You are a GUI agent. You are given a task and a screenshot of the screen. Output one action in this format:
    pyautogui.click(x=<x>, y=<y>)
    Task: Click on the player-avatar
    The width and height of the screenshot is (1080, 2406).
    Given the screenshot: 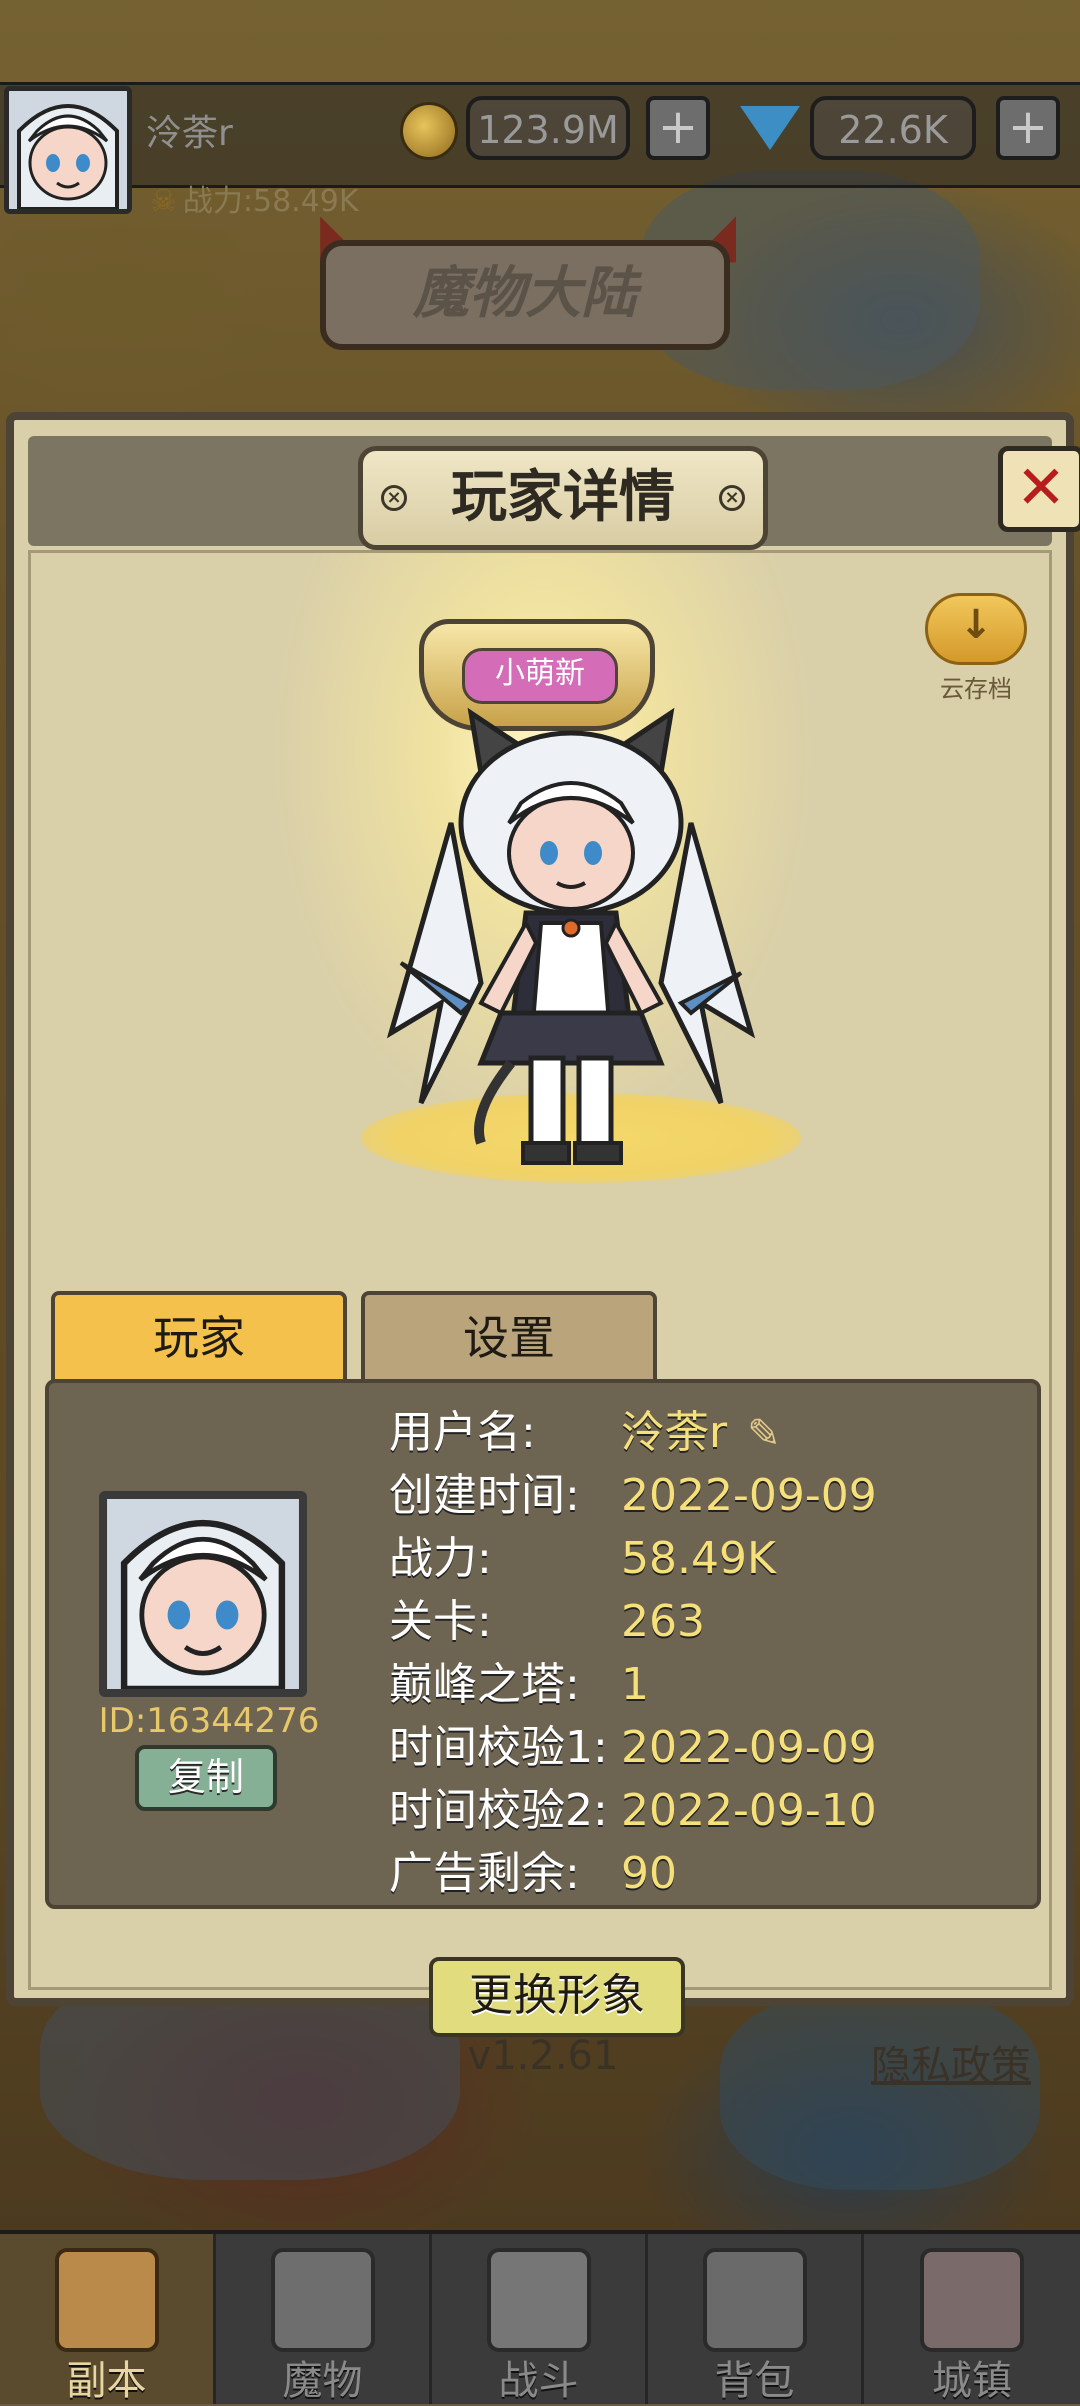 What is the action you would take?
    pyautogui.click(x=68, y=150)
    